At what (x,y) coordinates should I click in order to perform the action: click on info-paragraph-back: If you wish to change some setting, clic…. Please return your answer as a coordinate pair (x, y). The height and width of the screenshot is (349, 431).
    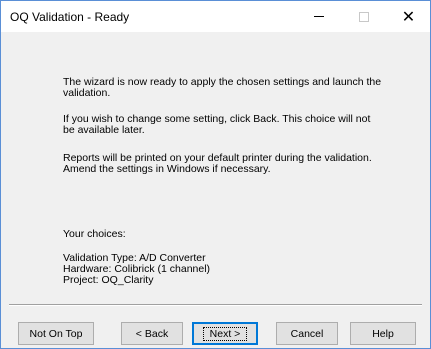
    Looking at the image, I should click on (217, 124).